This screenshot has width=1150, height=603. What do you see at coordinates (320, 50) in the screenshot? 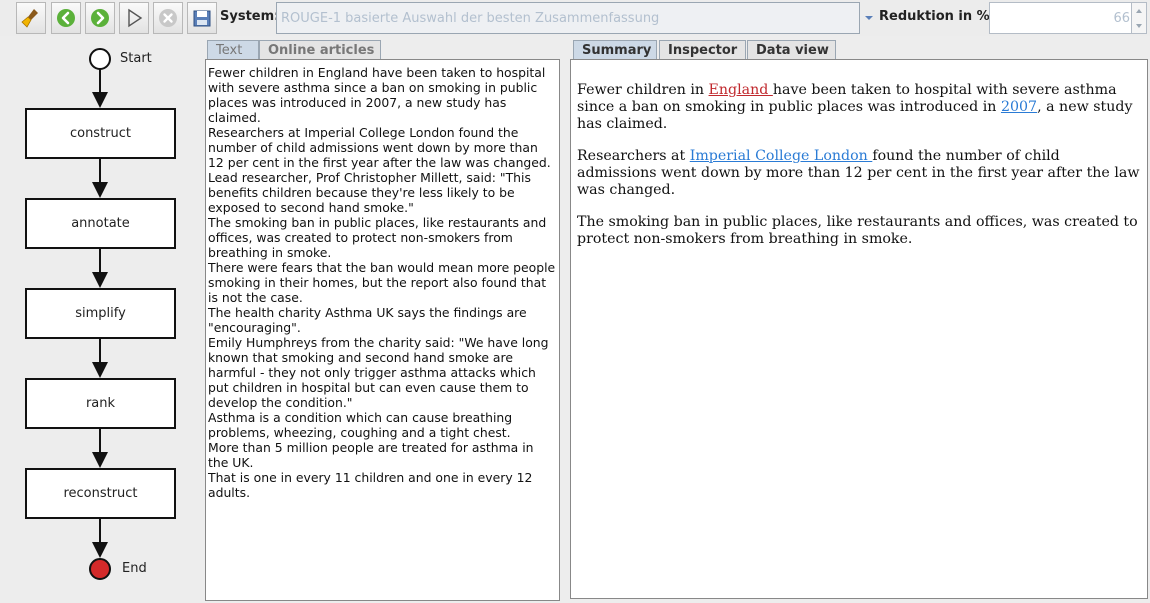
I see `tab-online-articles: Online articles` at bounding box center [320, 50].